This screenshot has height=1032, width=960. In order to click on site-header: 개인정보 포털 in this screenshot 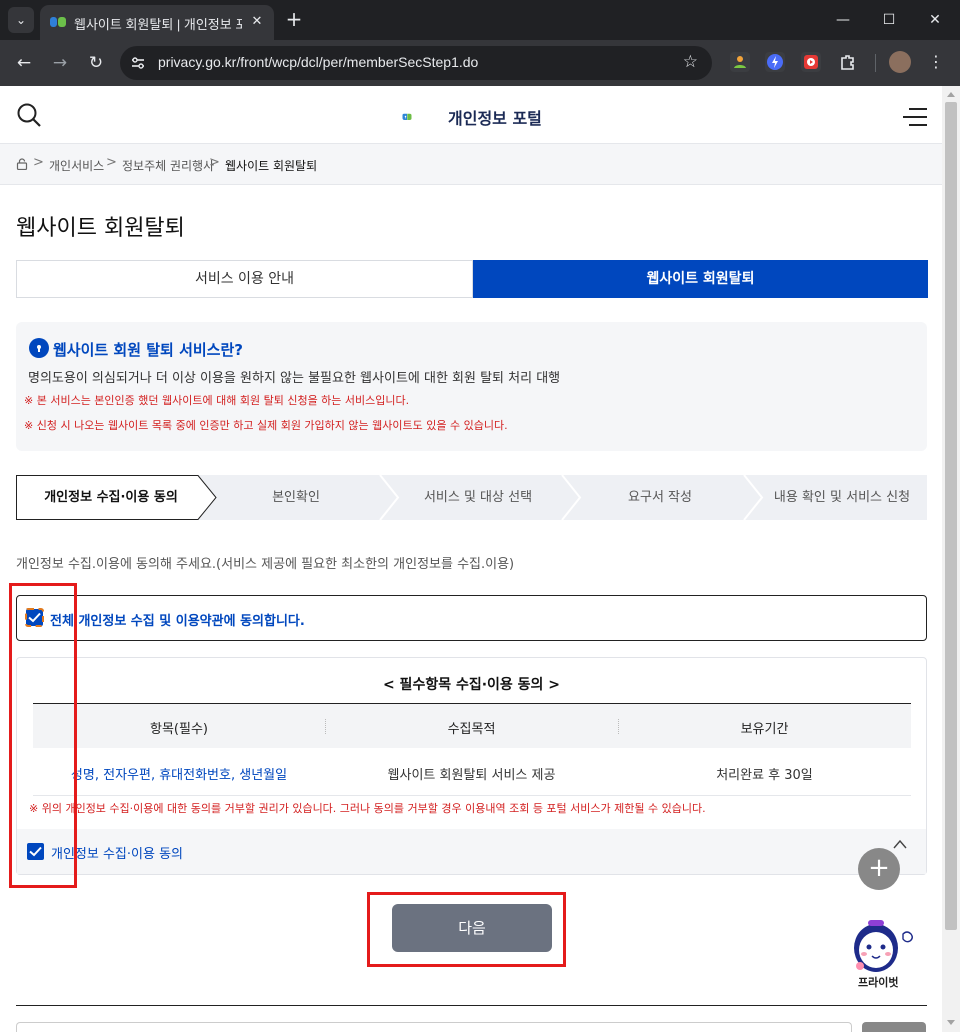, I will do `click(471, 114)`.